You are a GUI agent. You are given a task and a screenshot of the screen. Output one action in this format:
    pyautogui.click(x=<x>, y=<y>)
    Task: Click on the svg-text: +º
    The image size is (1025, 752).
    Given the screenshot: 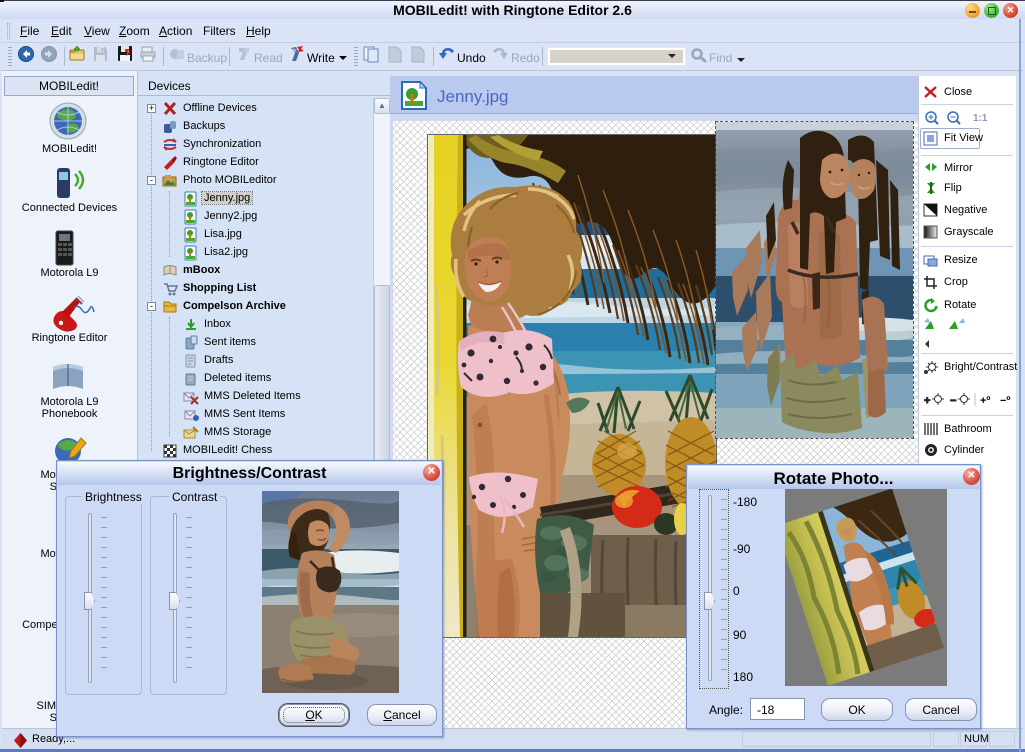 What is the action you would take?
    pyautogui.click(x=985, y=401)
    